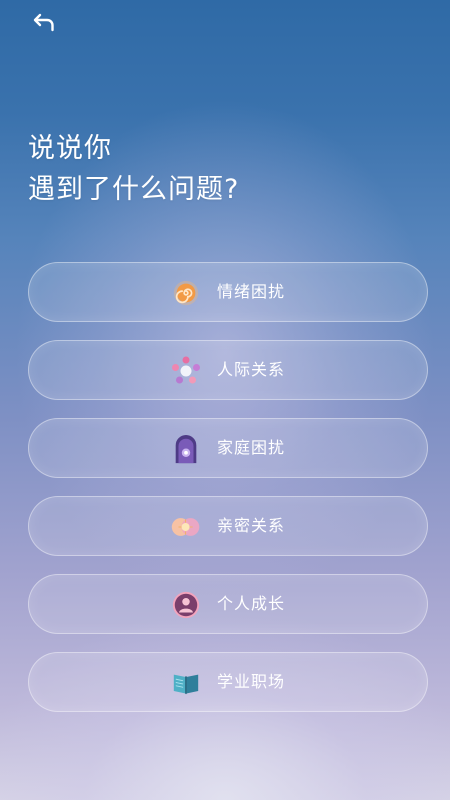 This screenshot has width=450, height=800. What do you see at coordinates (186, 449) in the screenshot?
I see `door-icon` at bounding box center [186, 449].